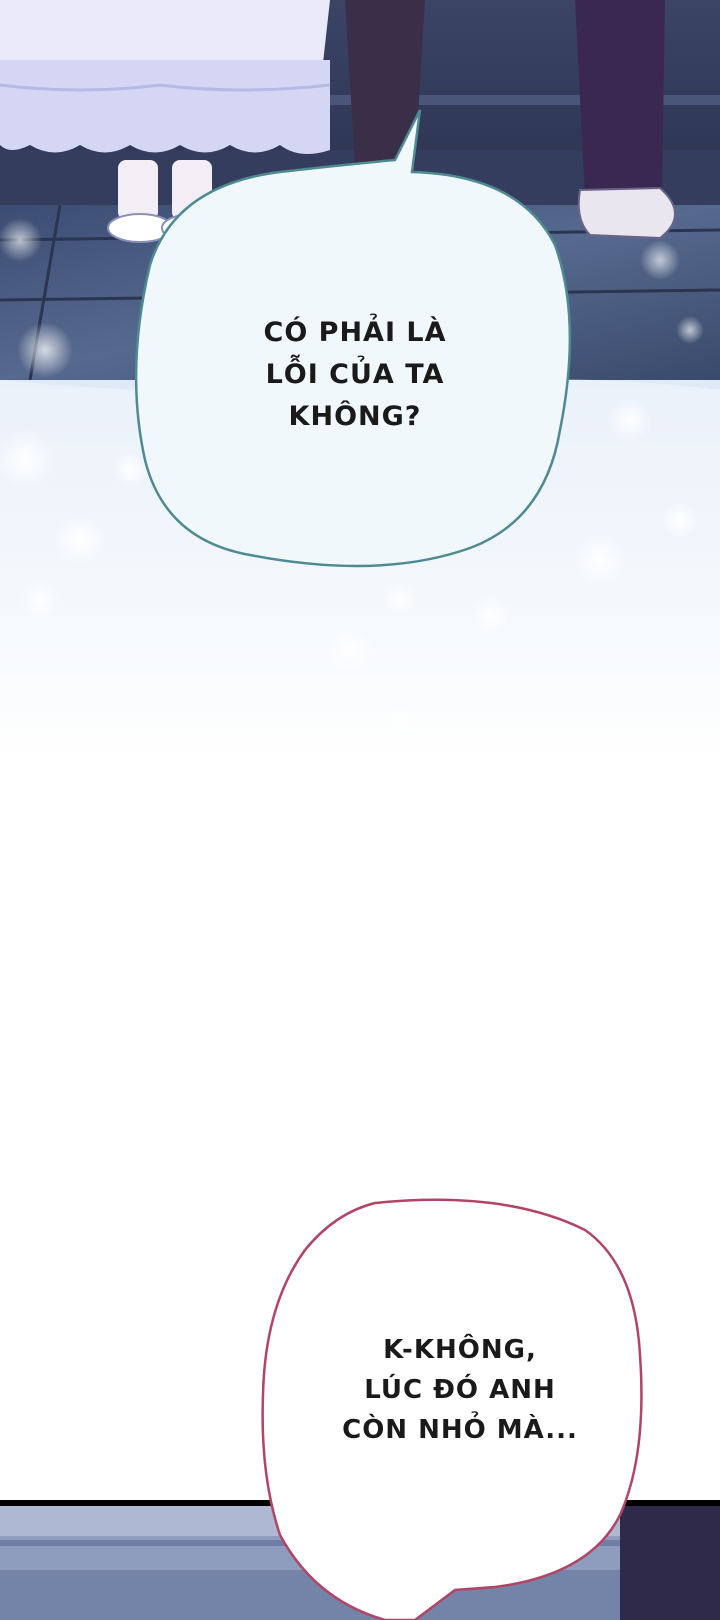  What do you see at coordinates (355, 416) in the screenshot?
I see `bubble-1-line-3: KHÔNG?` at bounding box center [355, 416].